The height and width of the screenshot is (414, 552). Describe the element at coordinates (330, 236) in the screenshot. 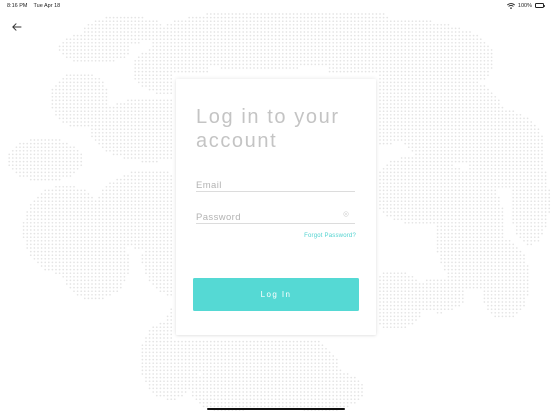

I see `forgot-password-link: Forgot Password?` at that location.